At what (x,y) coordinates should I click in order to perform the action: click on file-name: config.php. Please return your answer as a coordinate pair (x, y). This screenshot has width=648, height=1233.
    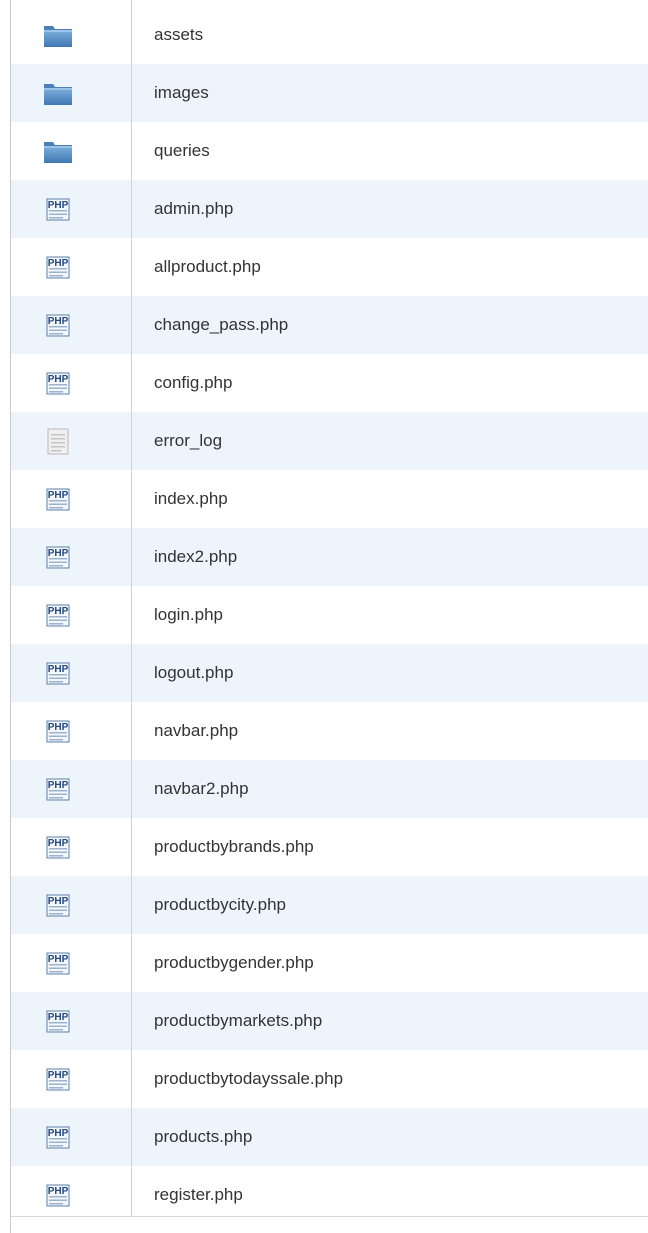
    Looking at the image, I should click on (193, 383).